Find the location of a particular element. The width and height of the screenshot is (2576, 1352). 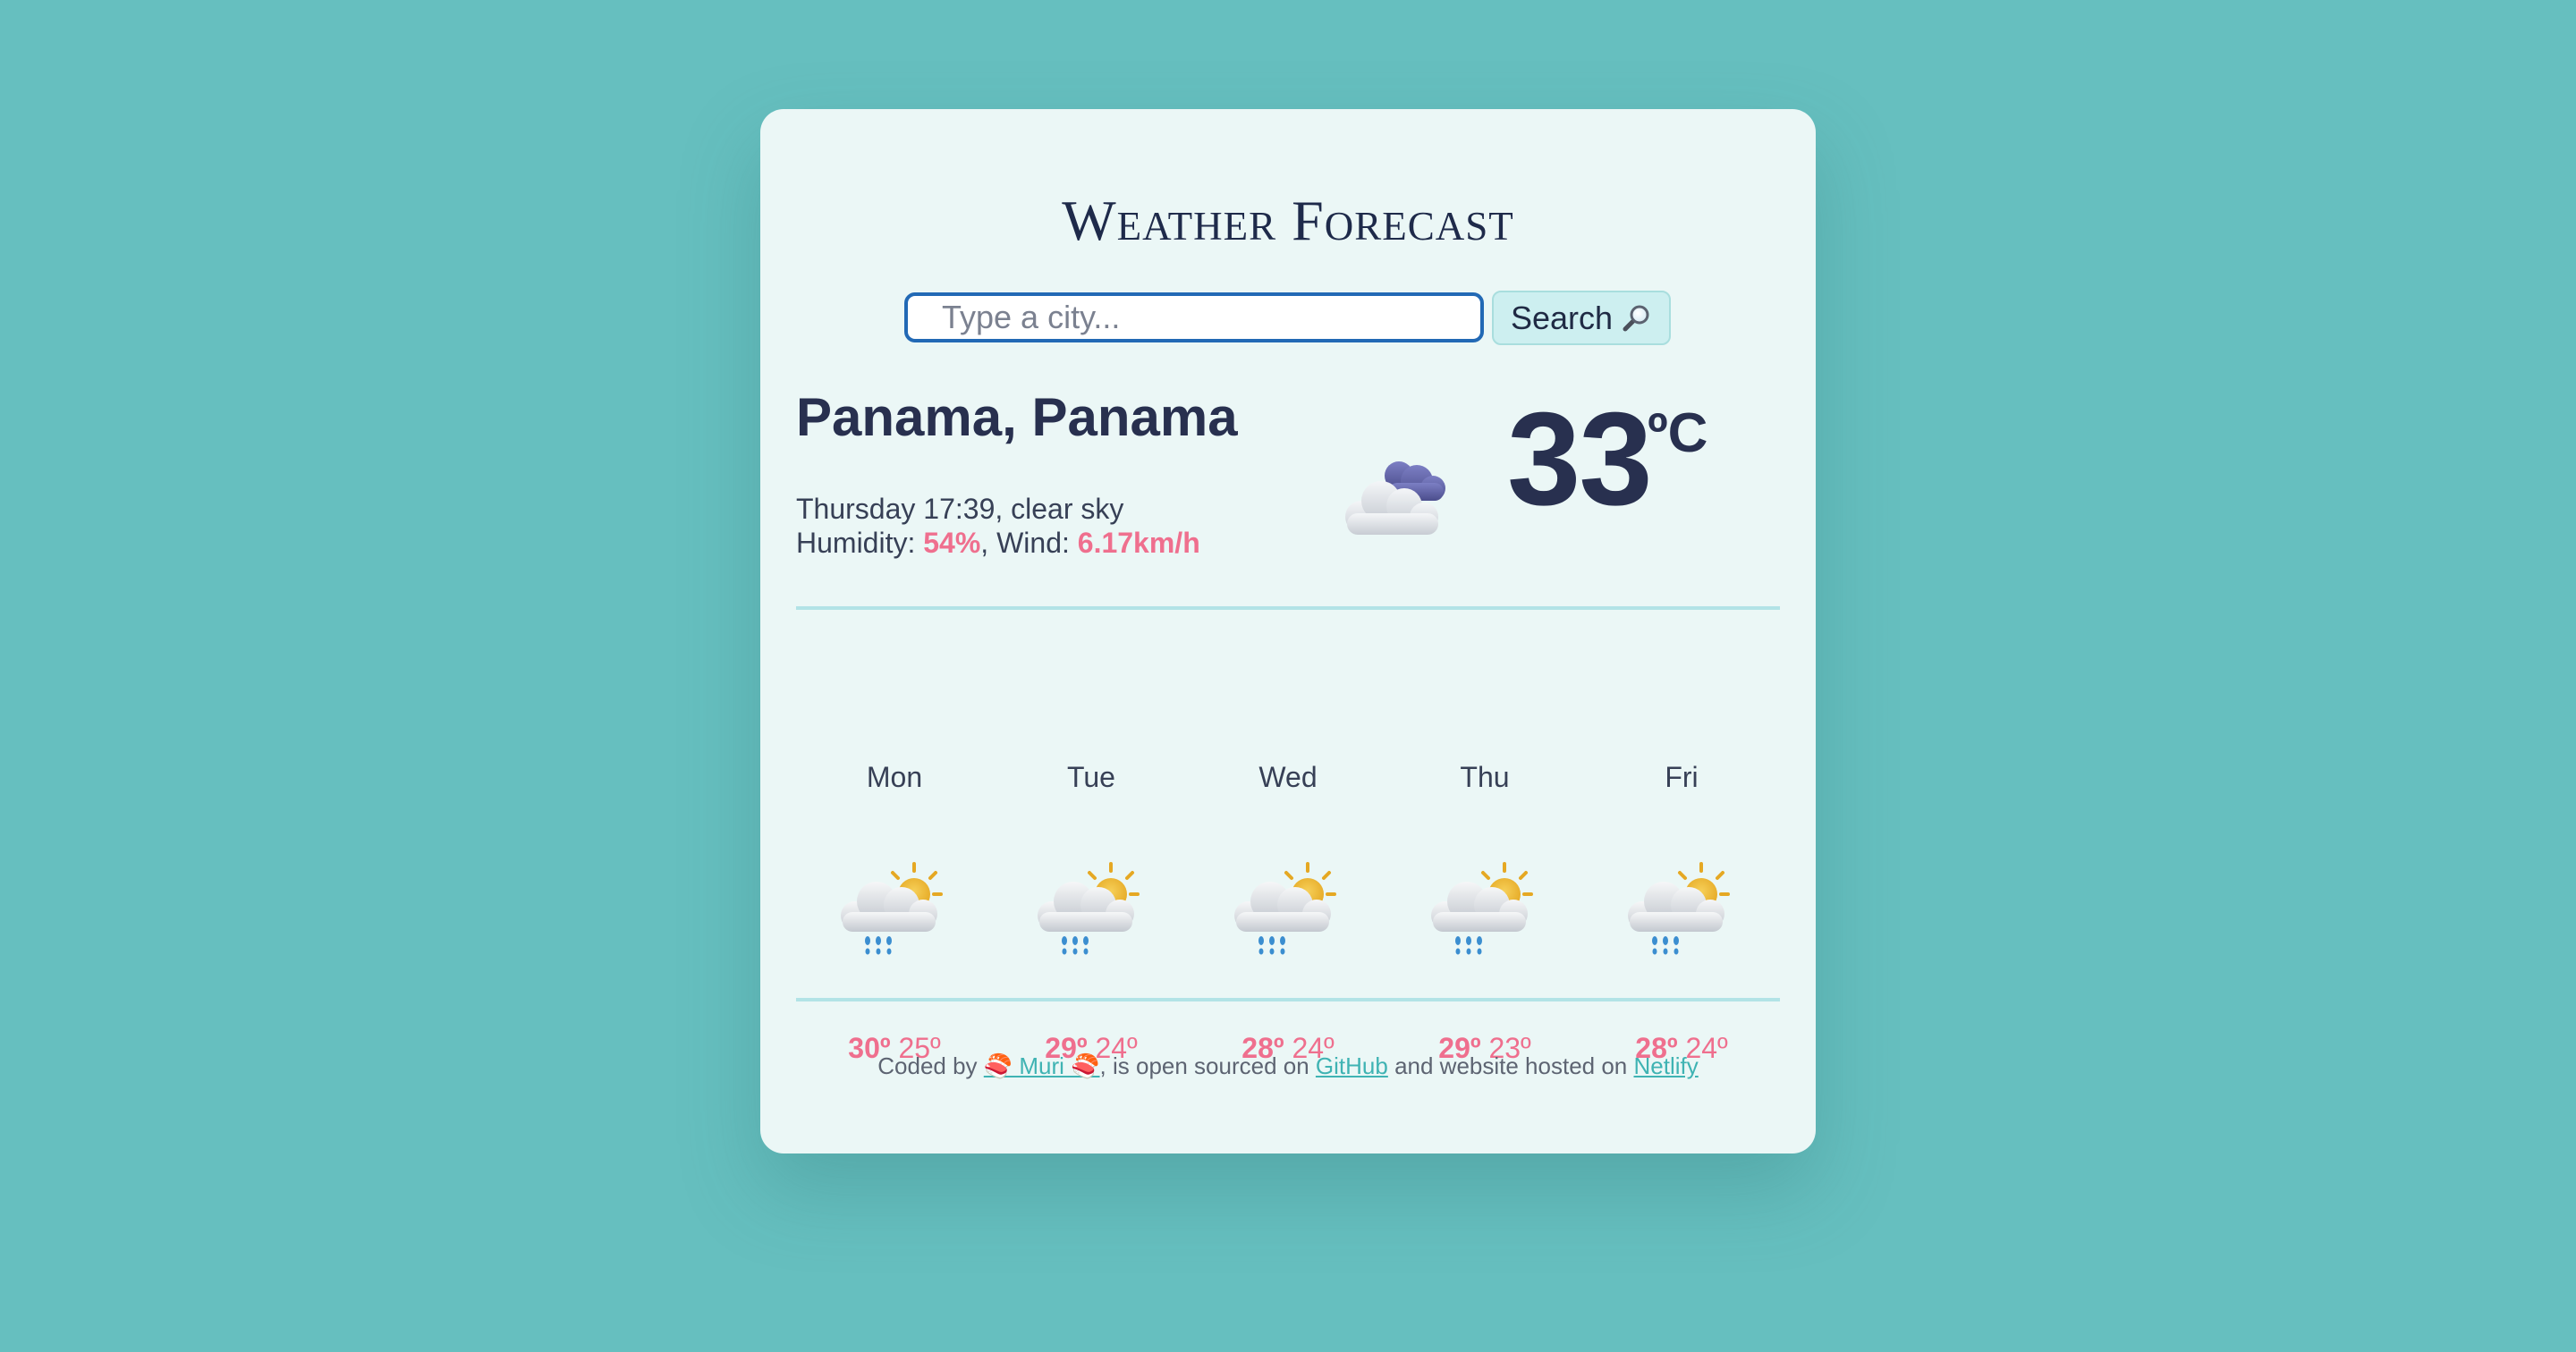

netlify-link: Netlify is located at coordinates (1665, 1065).